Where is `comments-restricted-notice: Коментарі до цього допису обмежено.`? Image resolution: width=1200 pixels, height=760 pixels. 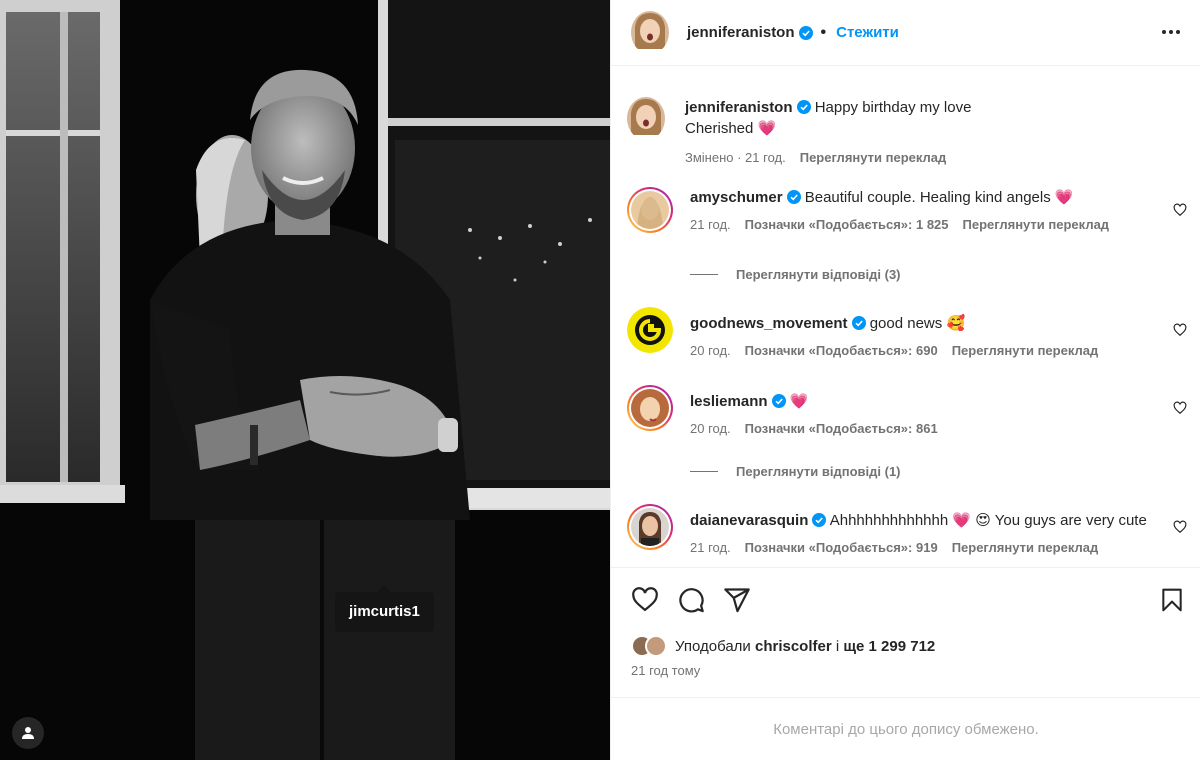 comments-restricted-notice: Коментарі до цього допису обмежено. is located at coordinates (905, 728).